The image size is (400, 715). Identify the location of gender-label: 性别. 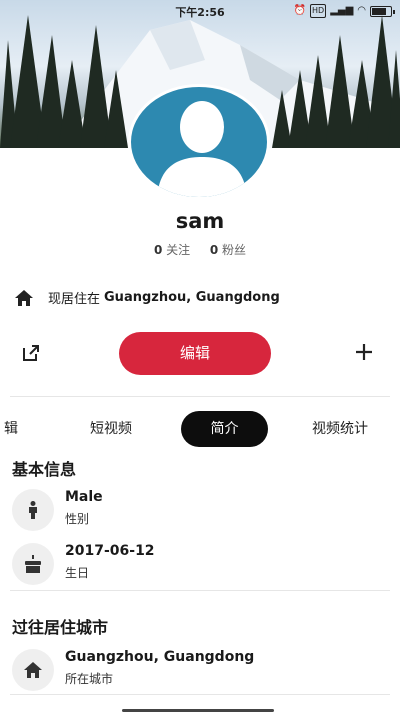
(77, 519).